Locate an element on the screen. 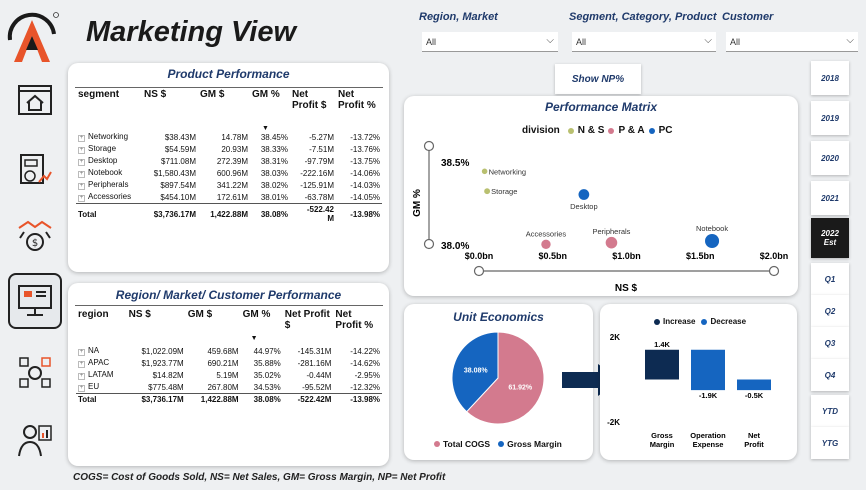 This screenshot has height=490, width=866. quarter-button-q2: Q2 is located at coordinates (830, 311).